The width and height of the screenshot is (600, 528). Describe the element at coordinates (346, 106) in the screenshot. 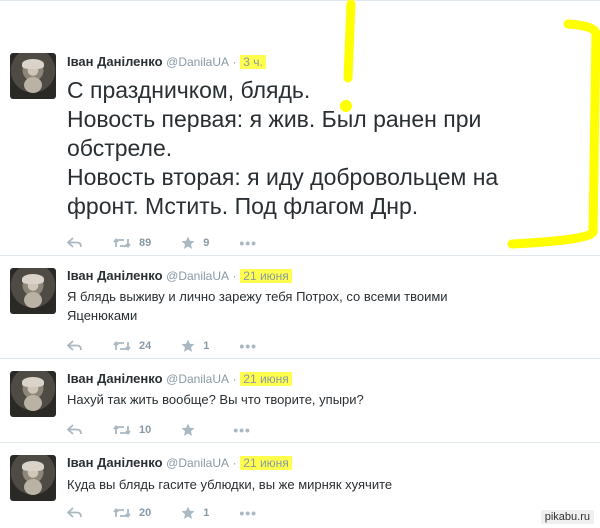

I see `exclamation-mark-dot` at that location.